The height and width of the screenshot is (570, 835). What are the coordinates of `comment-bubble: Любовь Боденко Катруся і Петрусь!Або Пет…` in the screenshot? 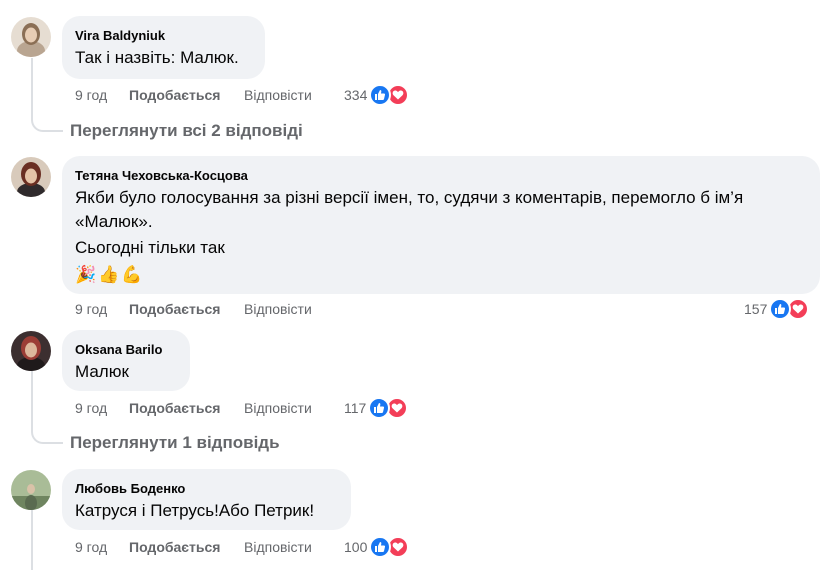 It's located at (206, 499).